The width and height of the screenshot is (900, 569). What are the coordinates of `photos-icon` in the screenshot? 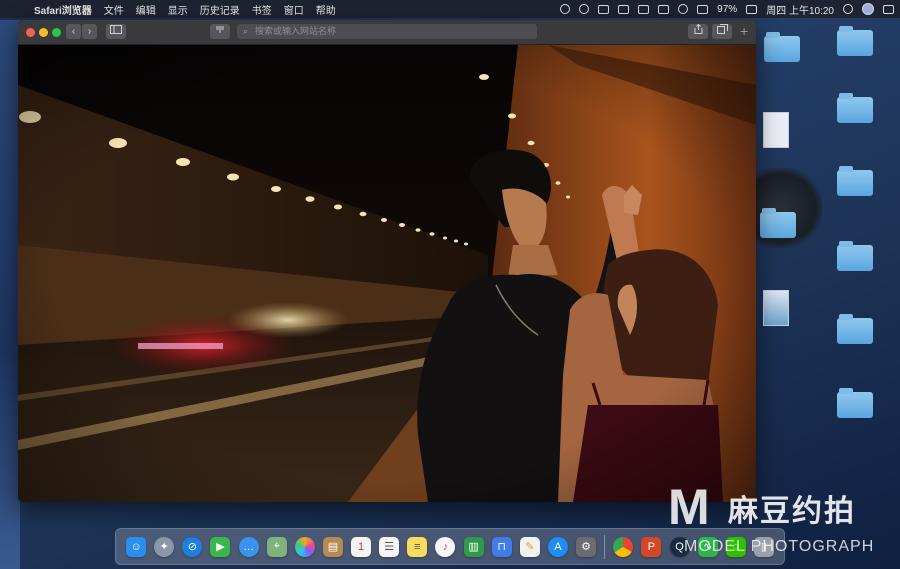 It's located at (304, 546).